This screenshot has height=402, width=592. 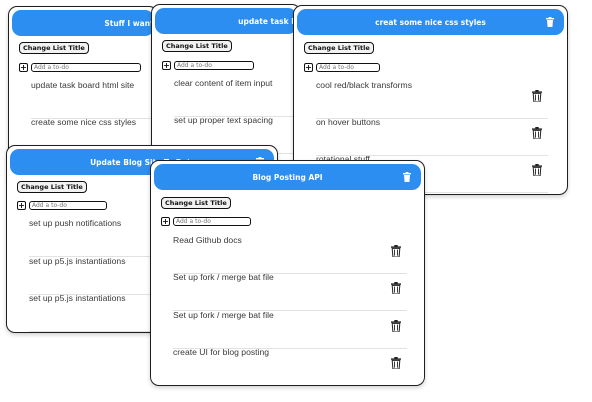 I want to click on todo-item: on hover buttons, so click(x=432, y=136).